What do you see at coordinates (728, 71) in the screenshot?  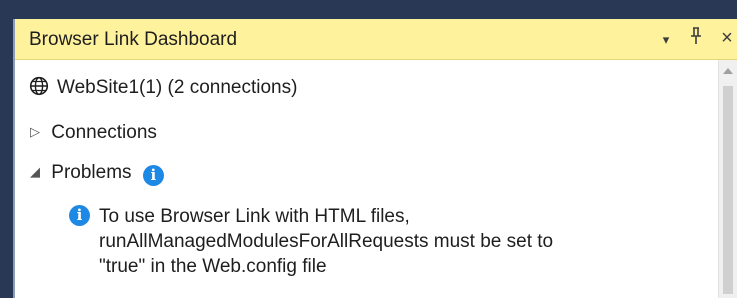 I see `scroll-up-arrow-icon` at bounding box center [728, 71].